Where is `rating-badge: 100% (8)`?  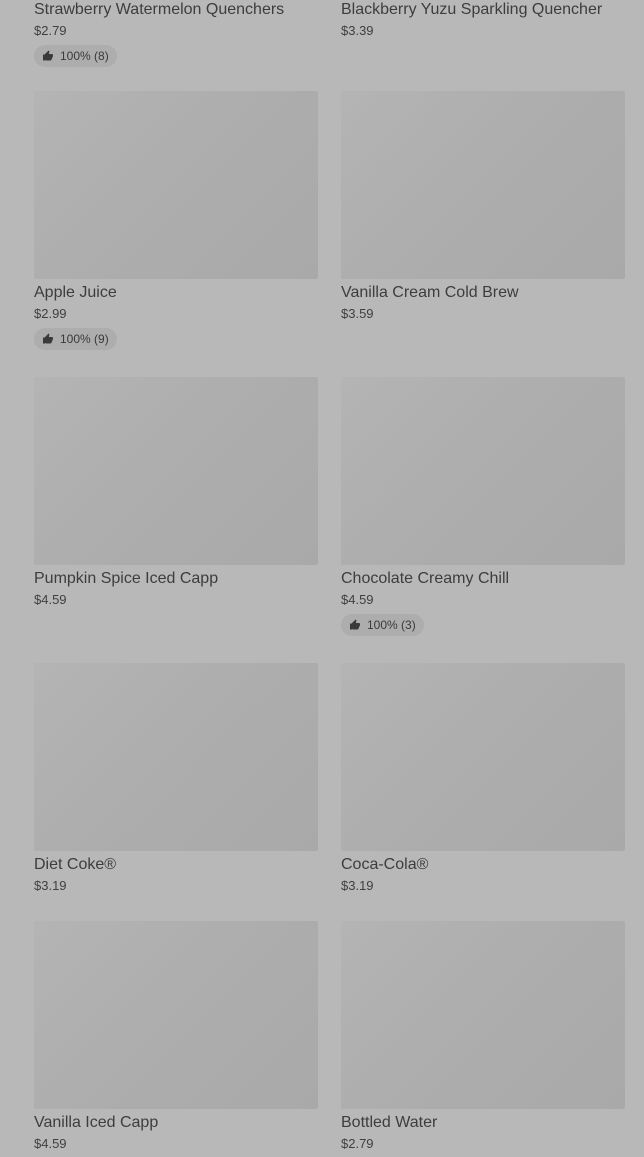
rating-badge: 100% (8) is located at coordinates (75, 56).